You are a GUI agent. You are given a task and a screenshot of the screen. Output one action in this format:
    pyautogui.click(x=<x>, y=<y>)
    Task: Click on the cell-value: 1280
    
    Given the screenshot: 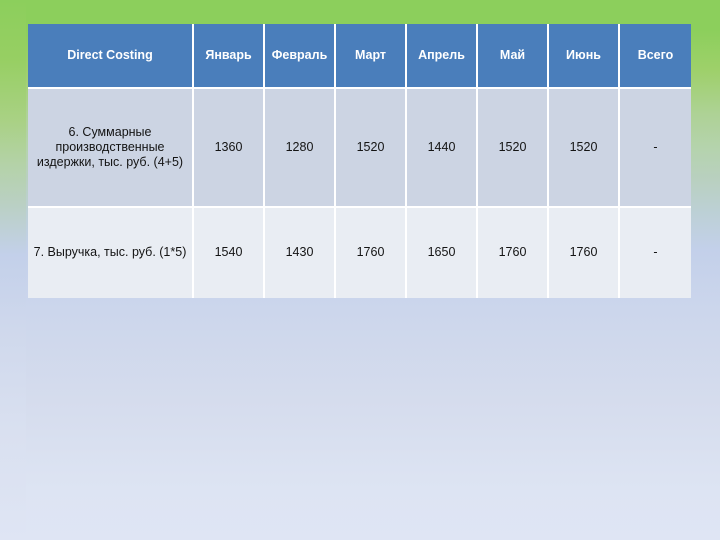 What is the action you would take?
    pyautogui.click(x=300, y=148)
    